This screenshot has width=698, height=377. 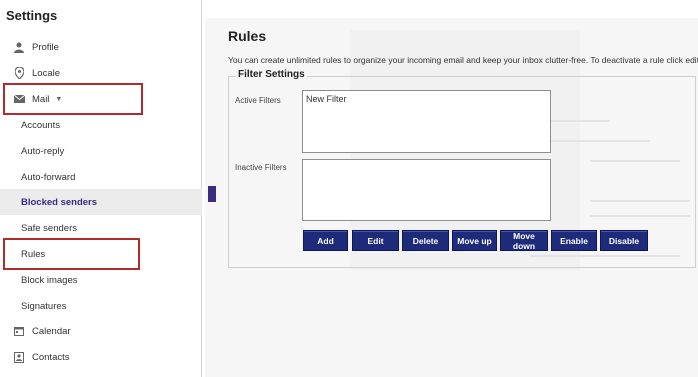 I want to click on filter-settings-legend: Filter Settings, so click(x=271, y=74).